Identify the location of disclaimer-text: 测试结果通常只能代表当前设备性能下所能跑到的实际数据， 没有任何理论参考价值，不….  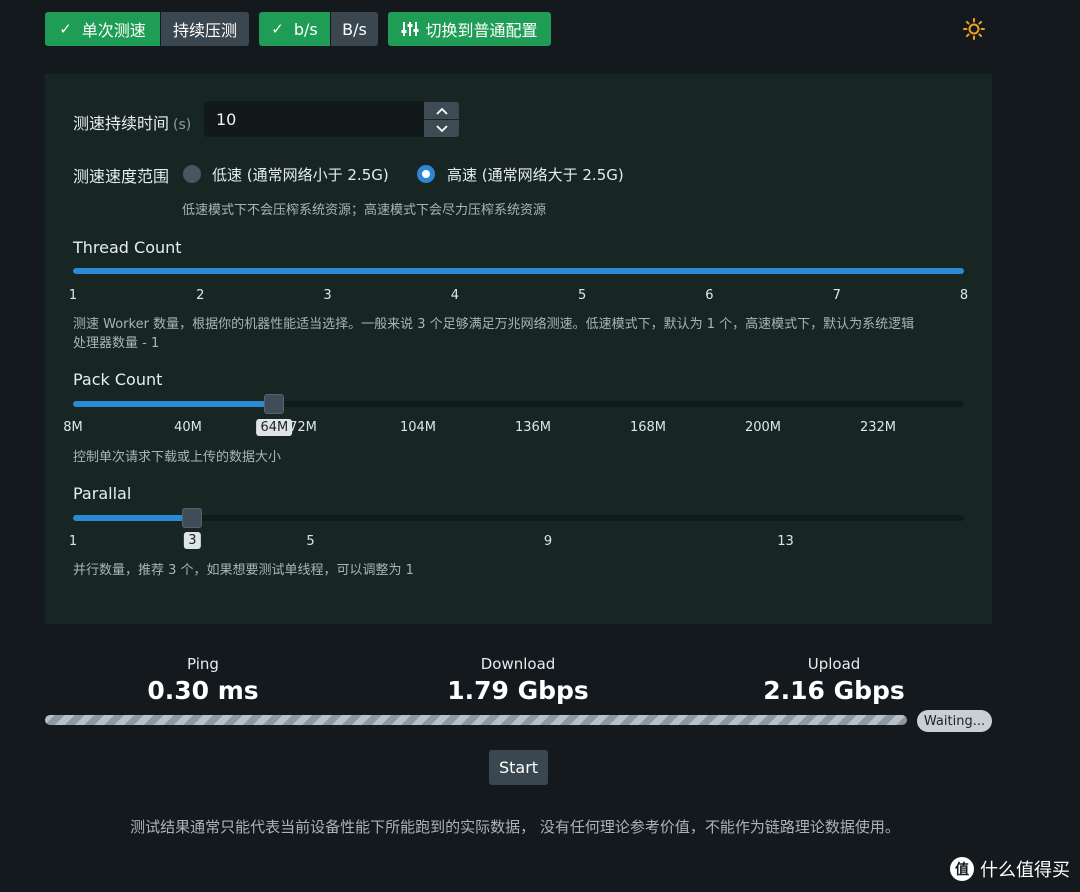
(515, 827).